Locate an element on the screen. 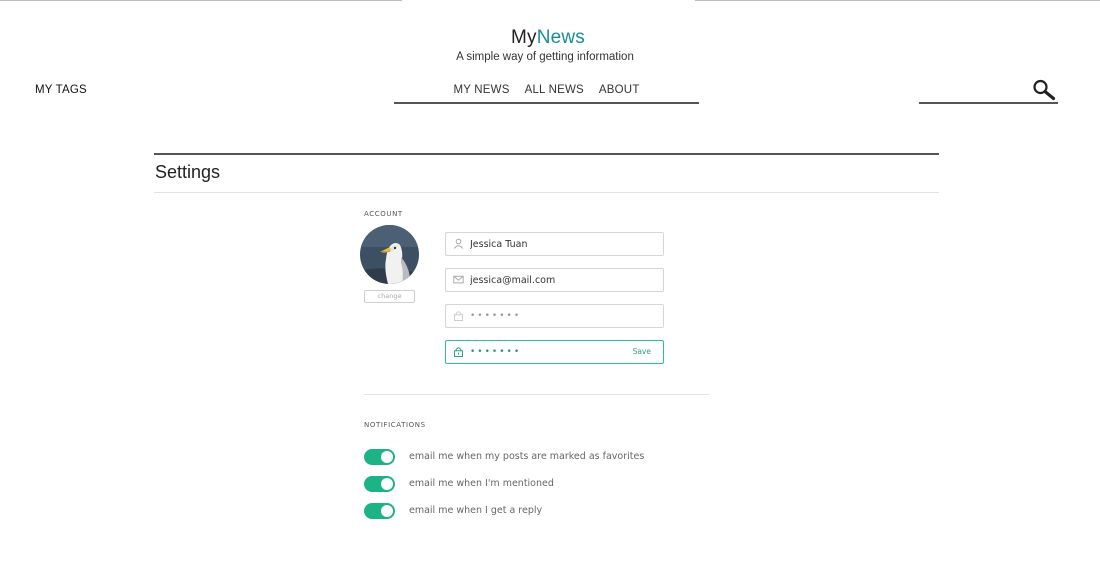 The height and width of the screenshot is (584, 1100). brand-accent: News is located at coordinates (561, 37).